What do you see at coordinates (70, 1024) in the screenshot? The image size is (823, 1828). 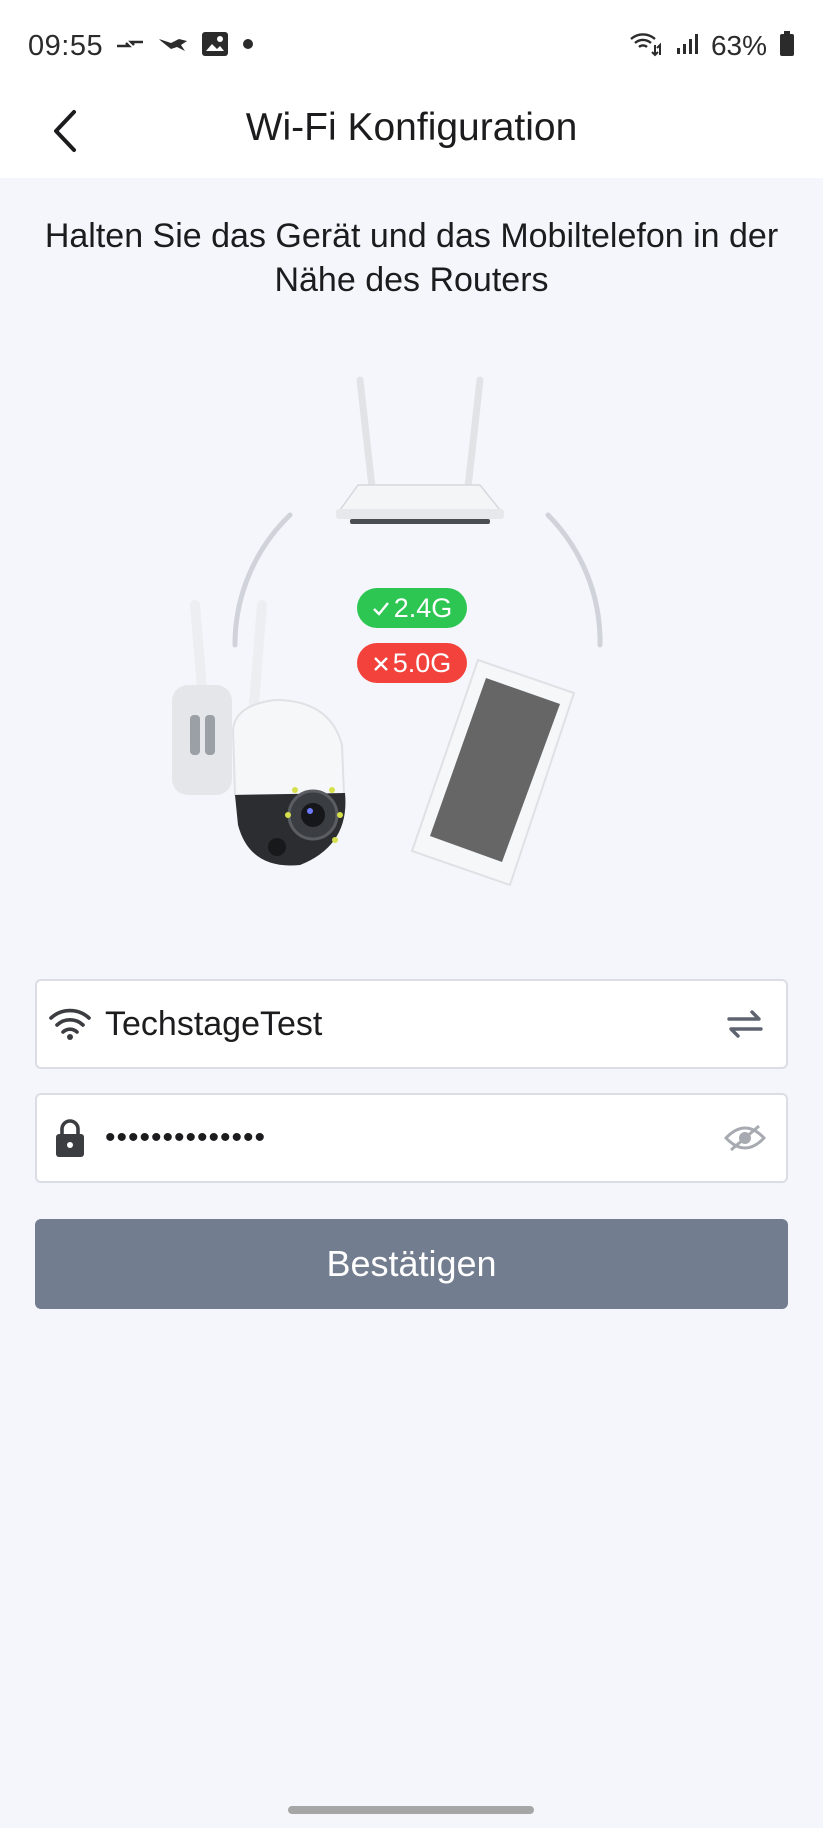 I see `wifi-icon` at bounding box center [70, 1024].